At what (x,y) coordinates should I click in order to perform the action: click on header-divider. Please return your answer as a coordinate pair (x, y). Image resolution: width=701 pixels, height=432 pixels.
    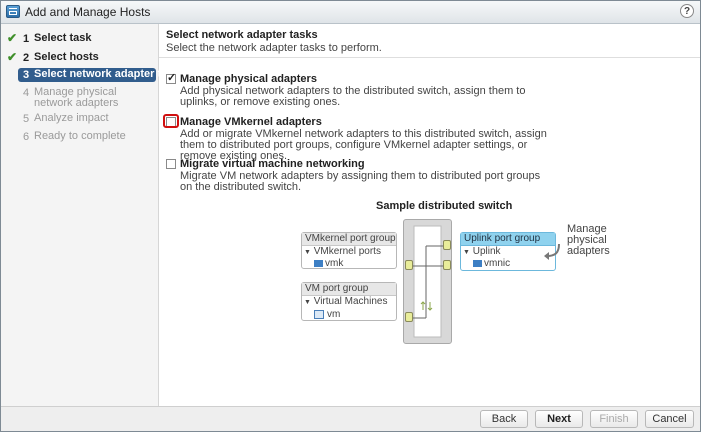
    Looking at the image, I should click on (429, 57).